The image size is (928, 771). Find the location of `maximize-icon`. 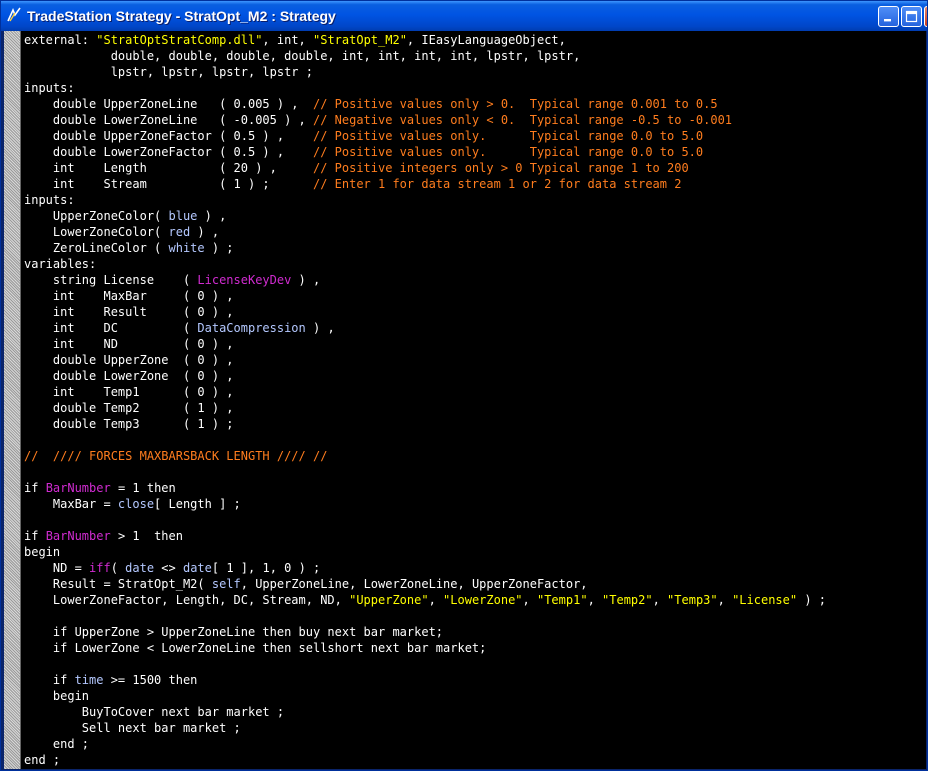

maximize-icon is located at coordinates (911, 16).